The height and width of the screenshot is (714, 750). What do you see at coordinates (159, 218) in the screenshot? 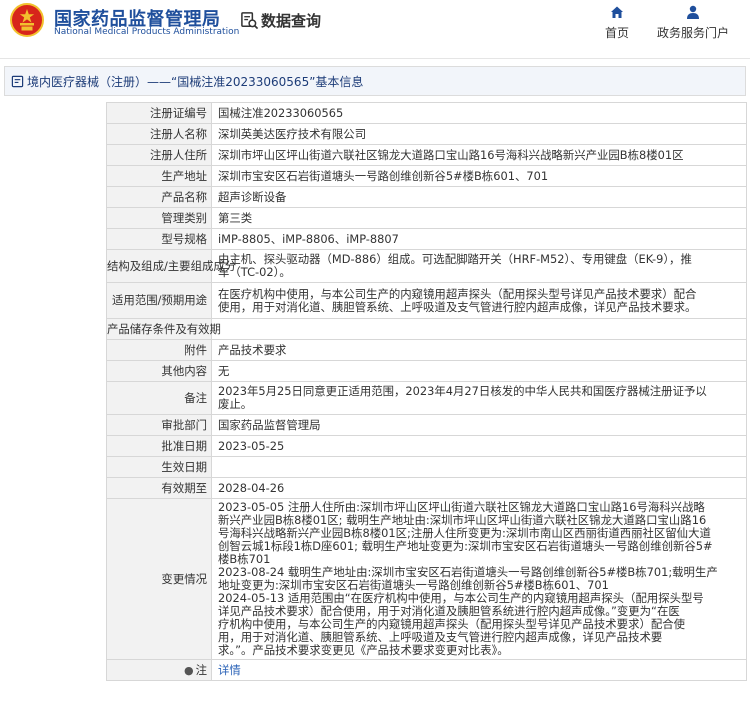
I see `field-label: 管理类别` at bounding box center [159, 218].